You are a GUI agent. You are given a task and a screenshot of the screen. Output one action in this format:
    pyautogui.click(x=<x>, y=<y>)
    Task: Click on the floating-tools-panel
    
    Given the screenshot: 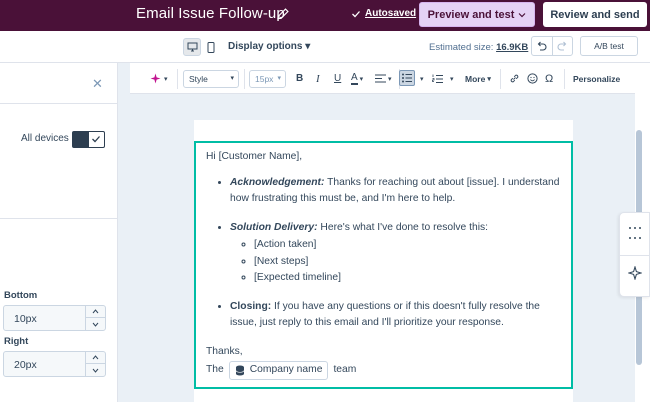 What is the action you would take?
    pyautogui.click(x=634, y=254)
    